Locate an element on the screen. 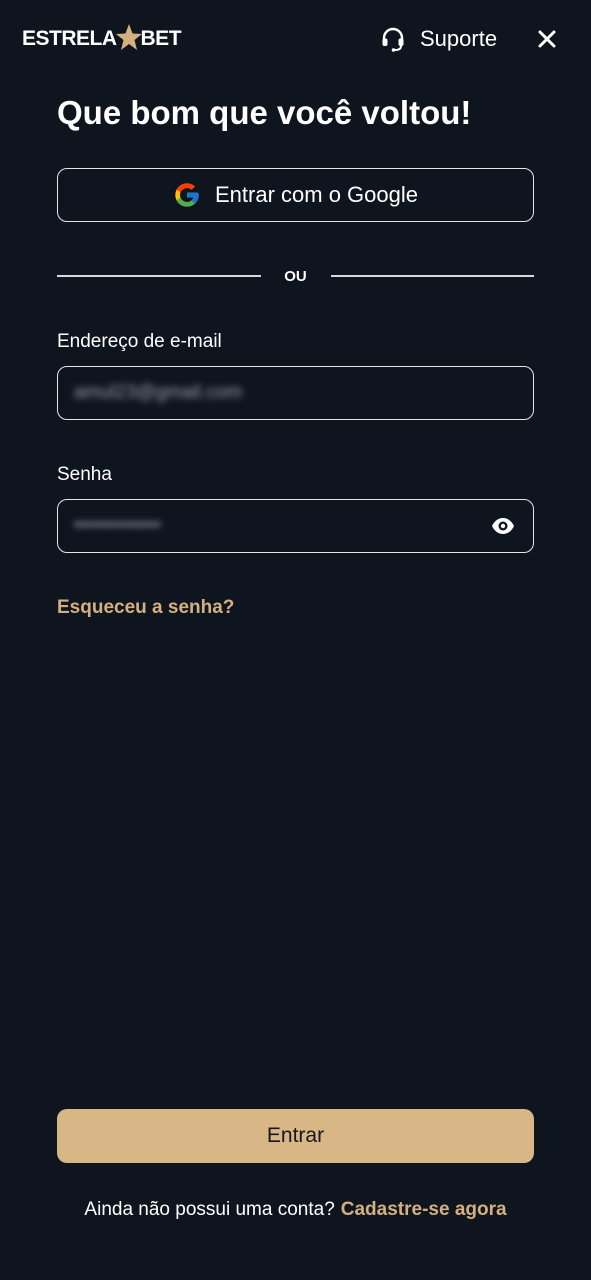 The width and height of the screenshot is (591, 1280). password-field is located at coordinates (295, 526).